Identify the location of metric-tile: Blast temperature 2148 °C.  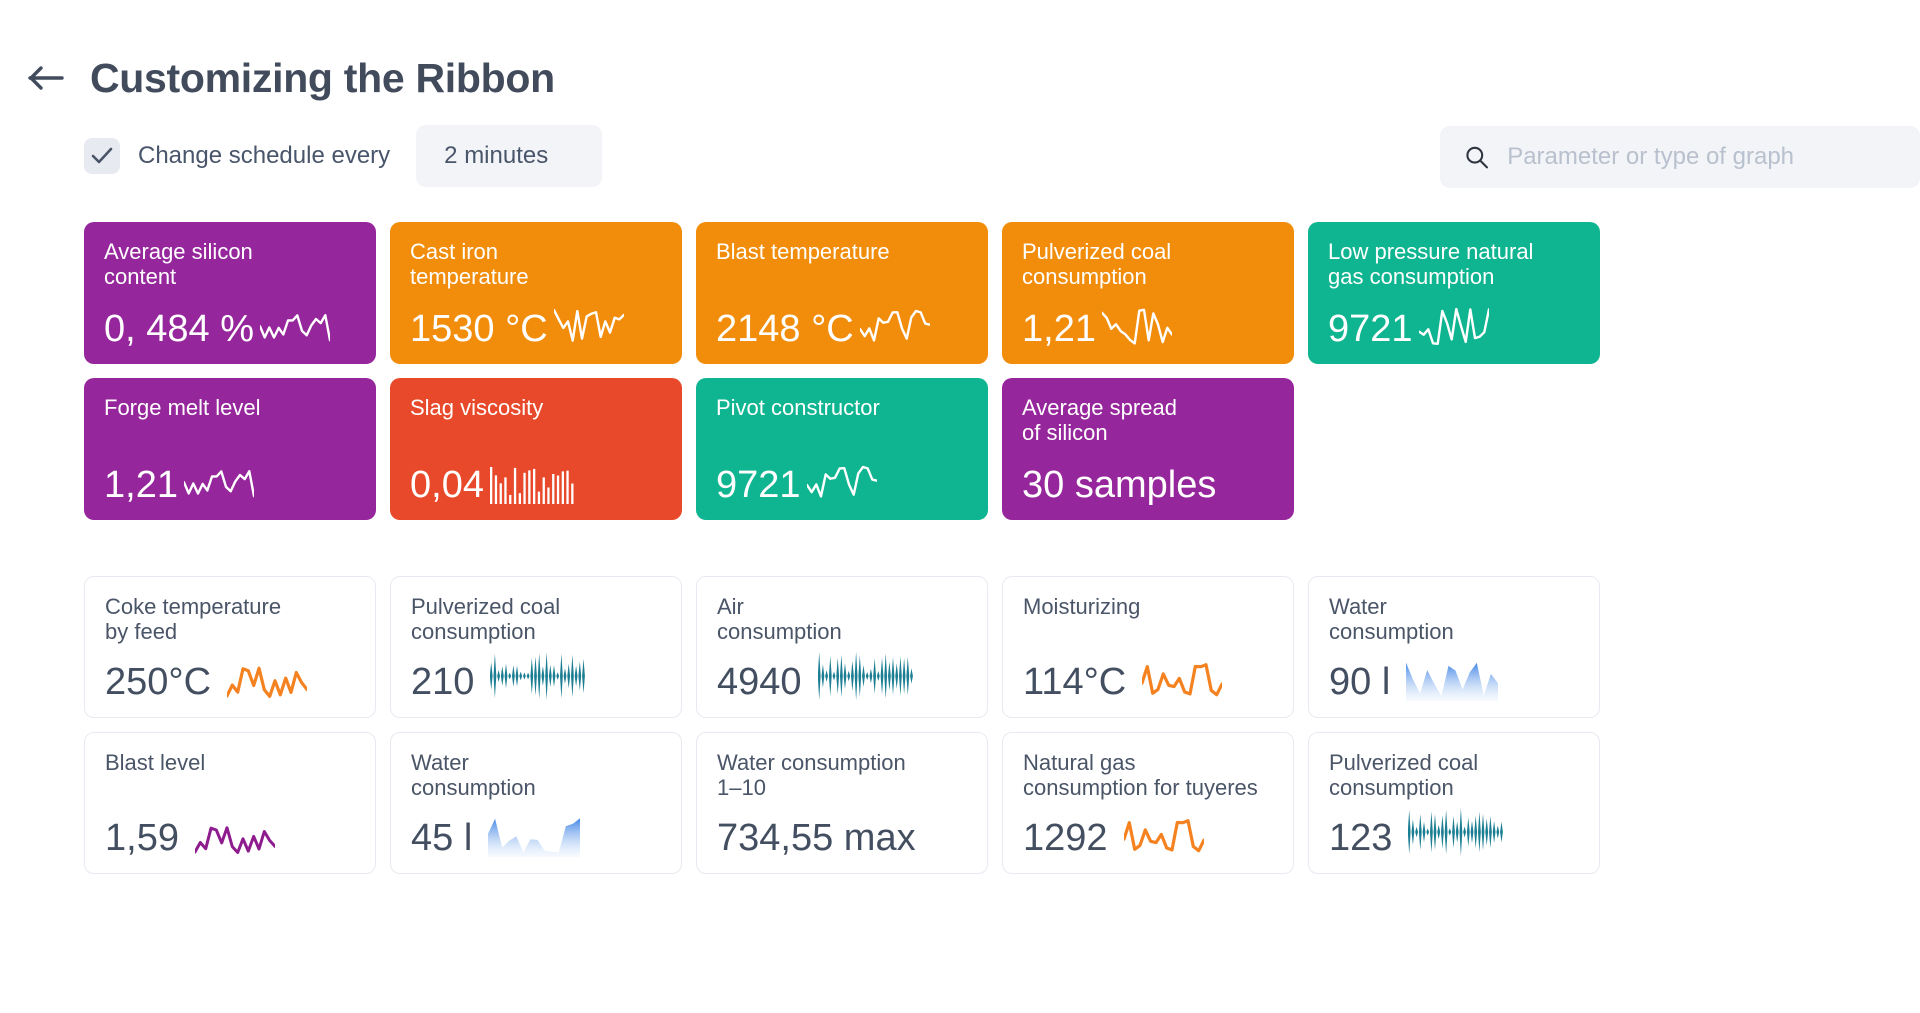
(842, 293).